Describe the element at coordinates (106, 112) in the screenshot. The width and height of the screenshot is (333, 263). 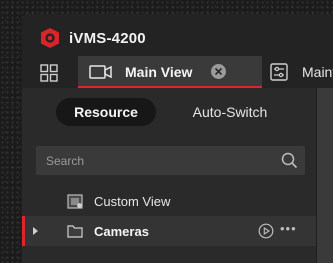
I see `segment-resource: Resource` at that location.